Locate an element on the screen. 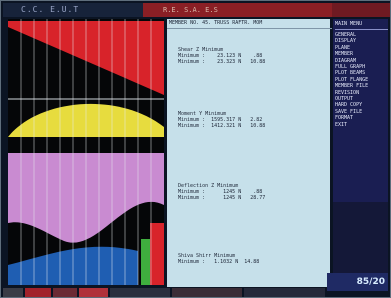  title-bar-left: C.C. E.U.T is located at coordinates (73, 10).